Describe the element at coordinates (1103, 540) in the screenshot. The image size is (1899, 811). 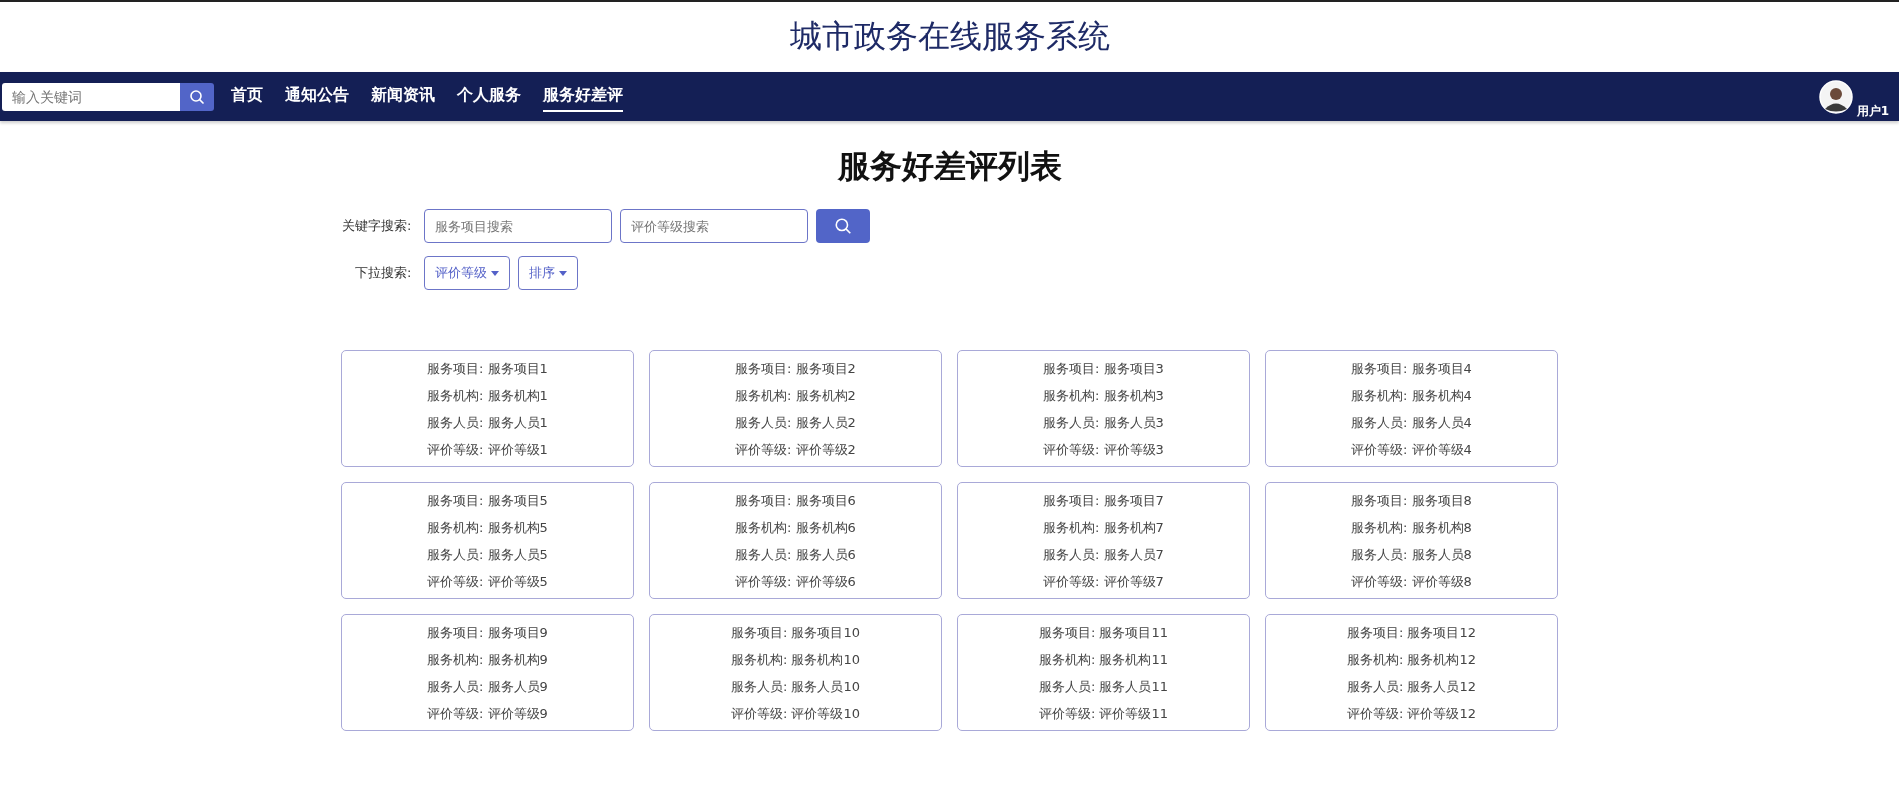
I see `evaluation-card: 服务项目: 服务项目7 服务机构: 服务机构7 服务人员: 服务人员7 评价等级: 评价等级7` at that location.